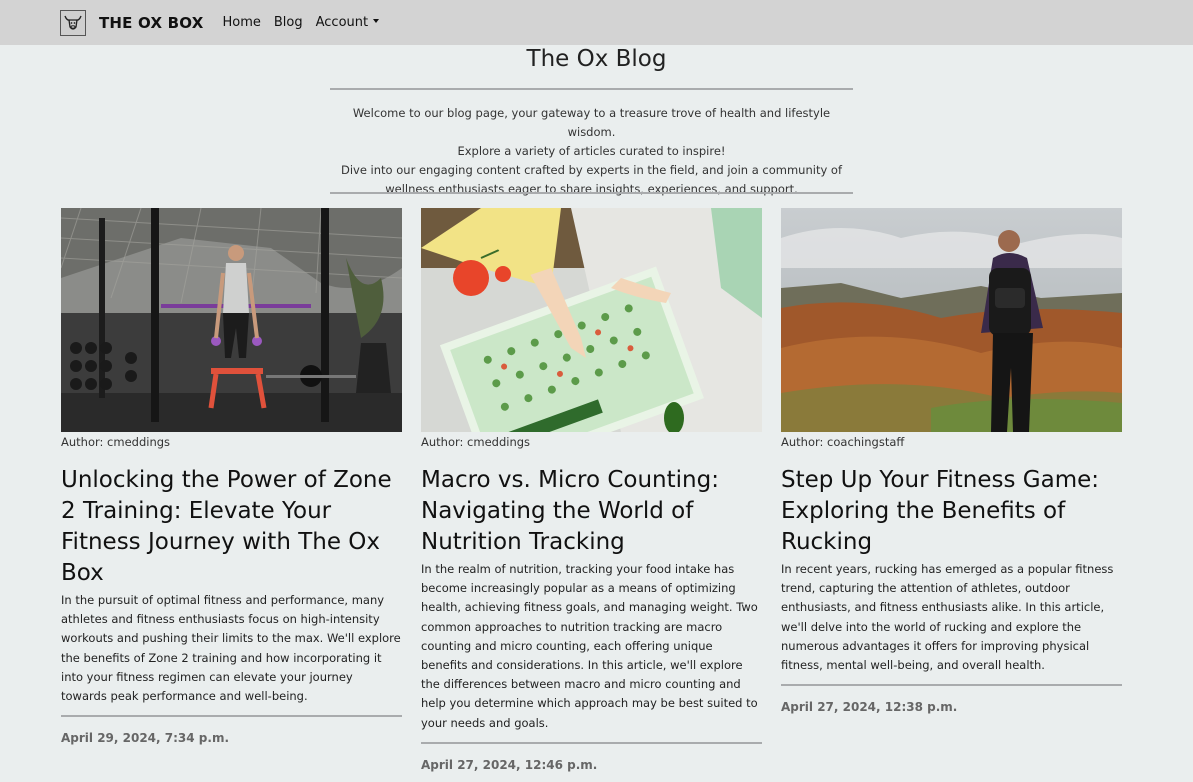  What do you see at coordinates (73, 22) in the screenshot?
I see `ox-logo-icon` at bounding box center [73, 22].